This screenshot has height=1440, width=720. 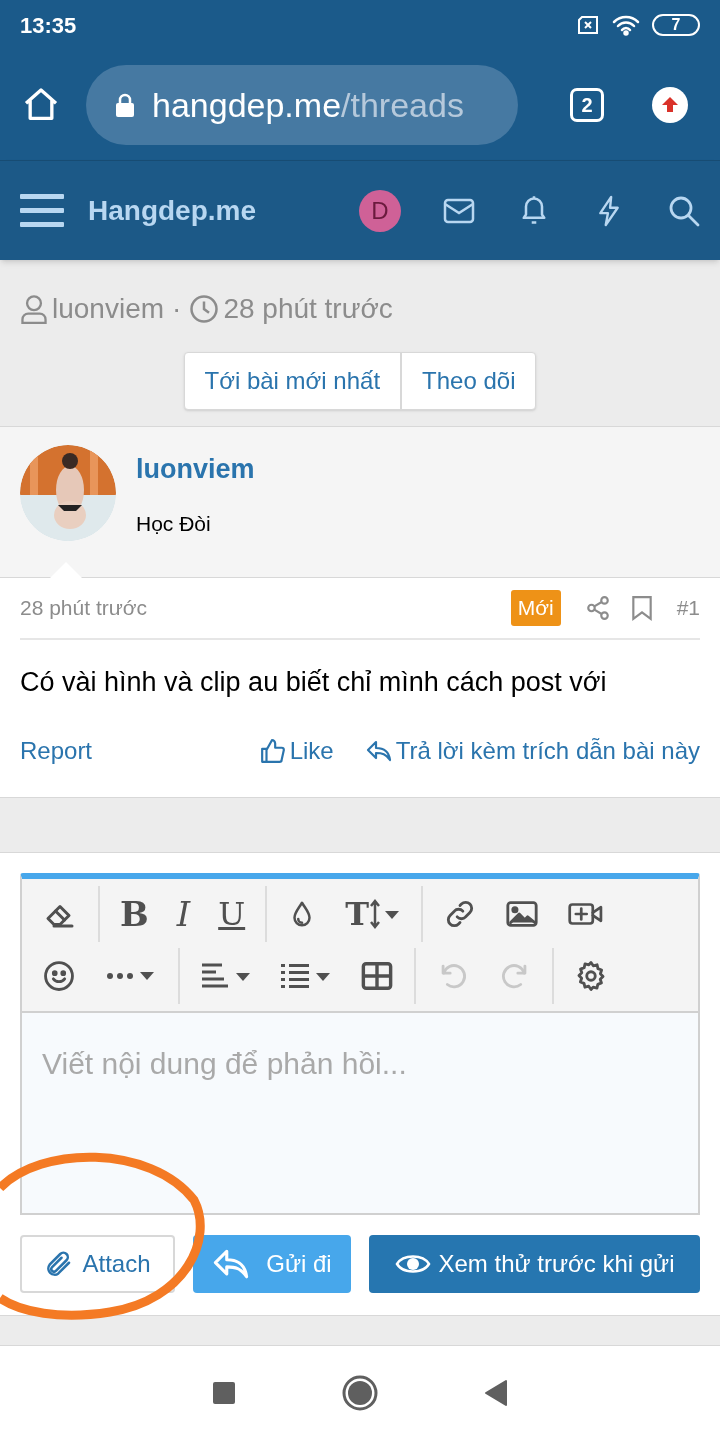 I want to click on new-label: Mới, so click(x=535, y=608).